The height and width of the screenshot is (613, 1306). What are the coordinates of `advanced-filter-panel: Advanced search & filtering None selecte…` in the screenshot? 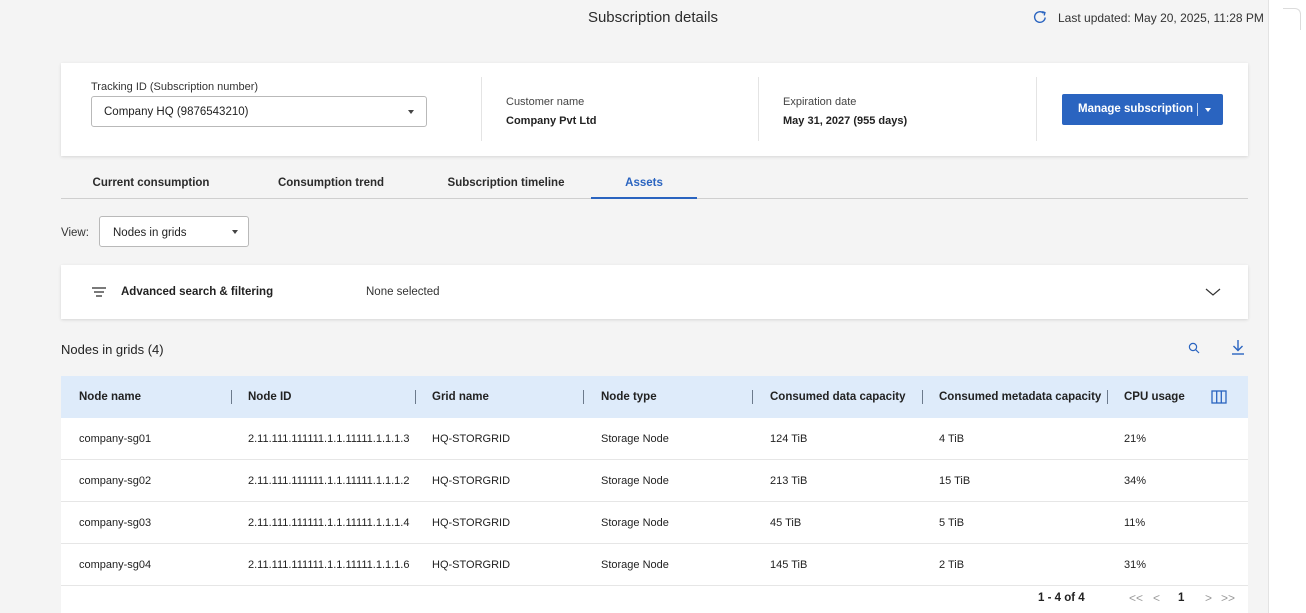 It's located at (654, 292).